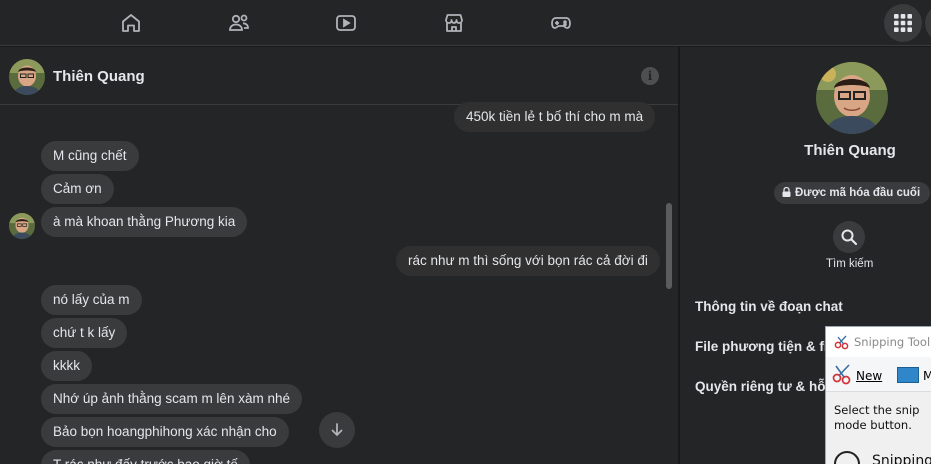 This screenshot has width=931, height=464. I want to click on encryption-badge: Được mã hóa đầu cuối, so click(852, 193).